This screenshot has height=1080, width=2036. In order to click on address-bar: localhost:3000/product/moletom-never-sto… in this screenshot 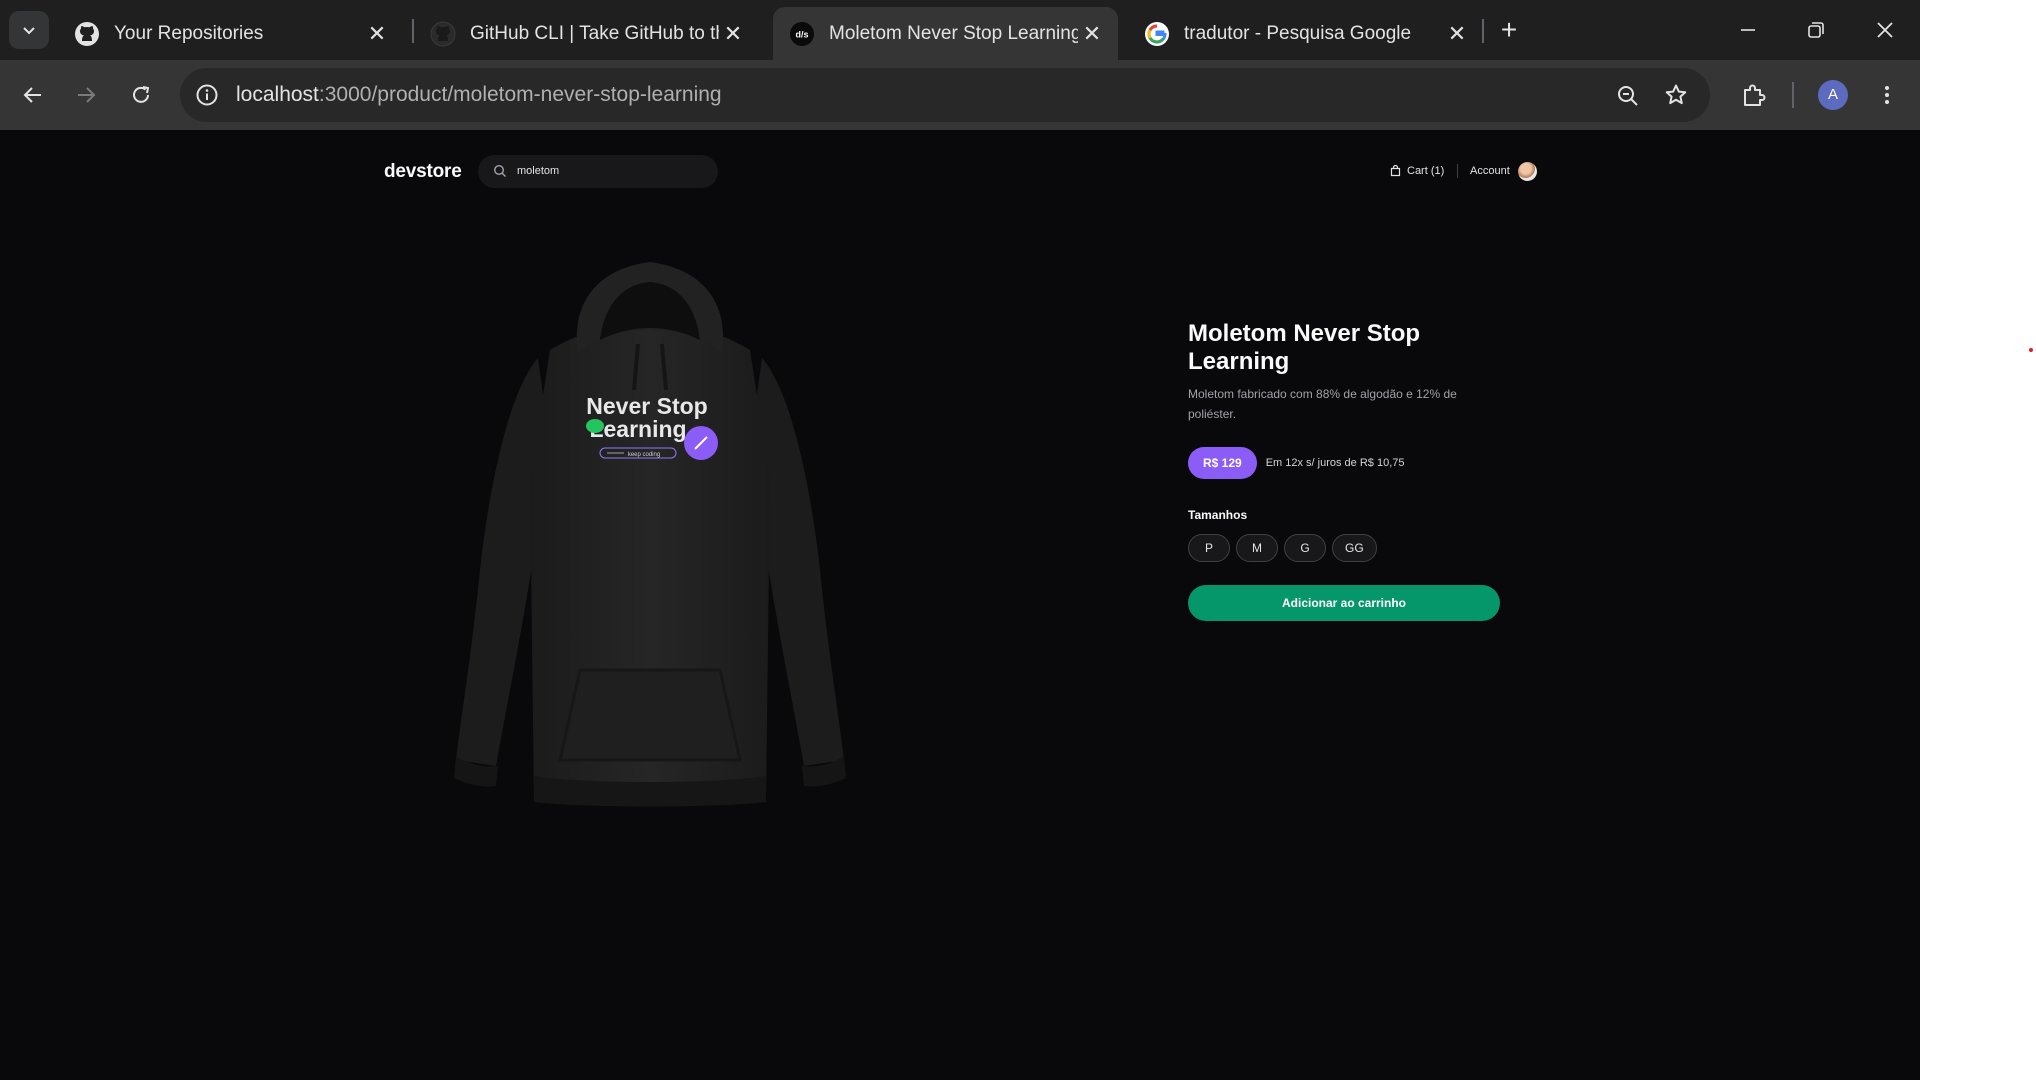, I will do `click(945, 95)`.